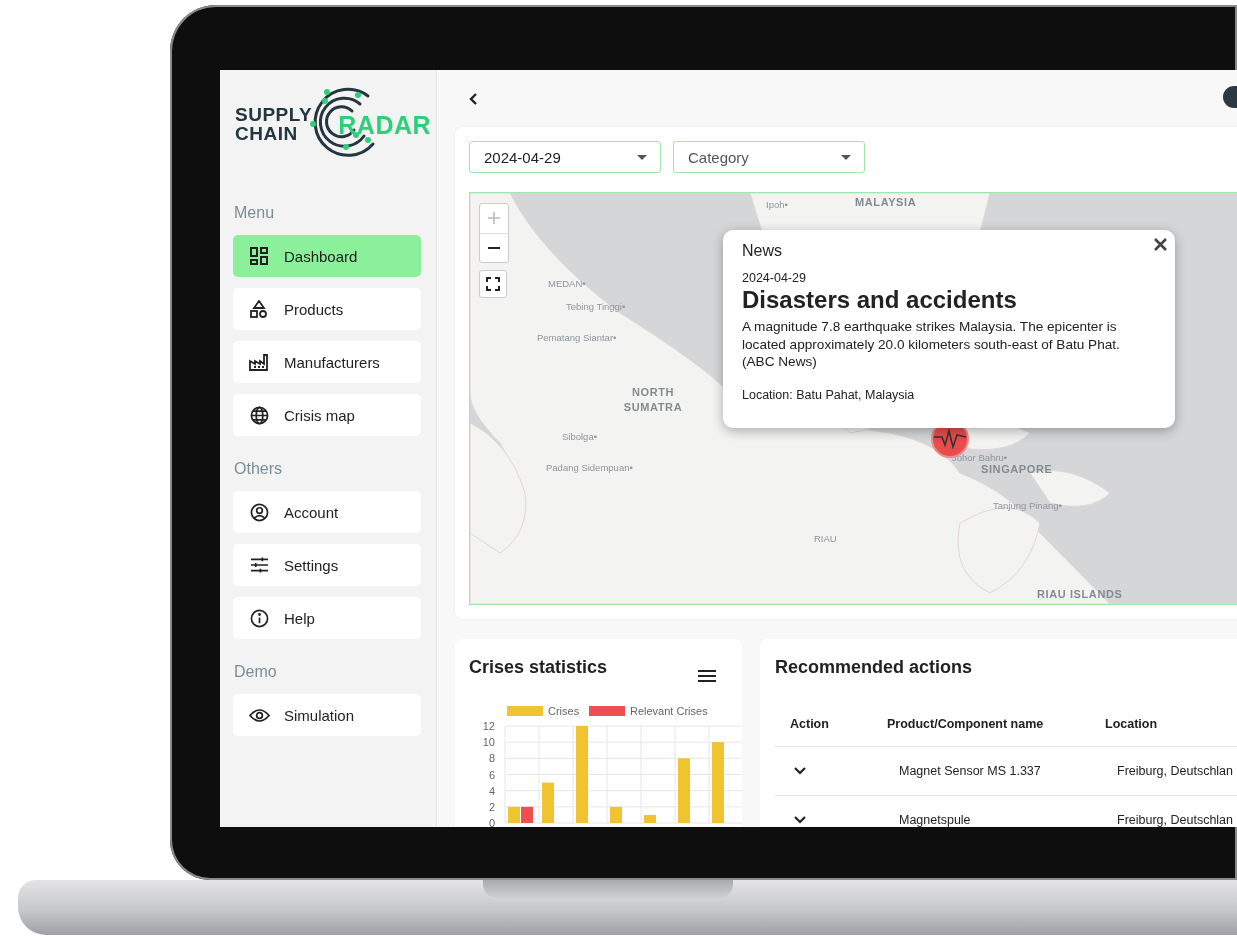 The image size is (1237, 940). Describe the element at coordinates (880, 300) in the screenshot. I see `news-title: Disasters and accidents` at that location.